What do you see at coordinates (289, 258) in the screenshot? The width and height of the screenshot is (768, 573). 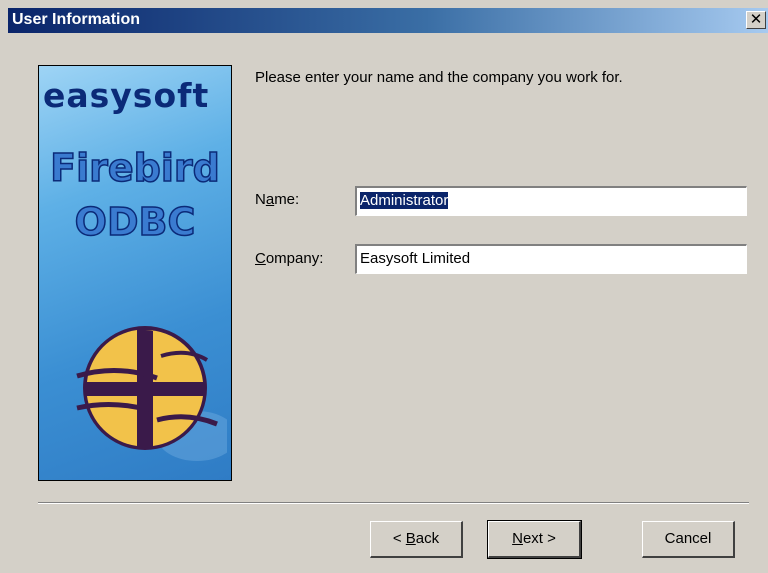 I see `company-label: Company:` at bounding box center [289, 258].